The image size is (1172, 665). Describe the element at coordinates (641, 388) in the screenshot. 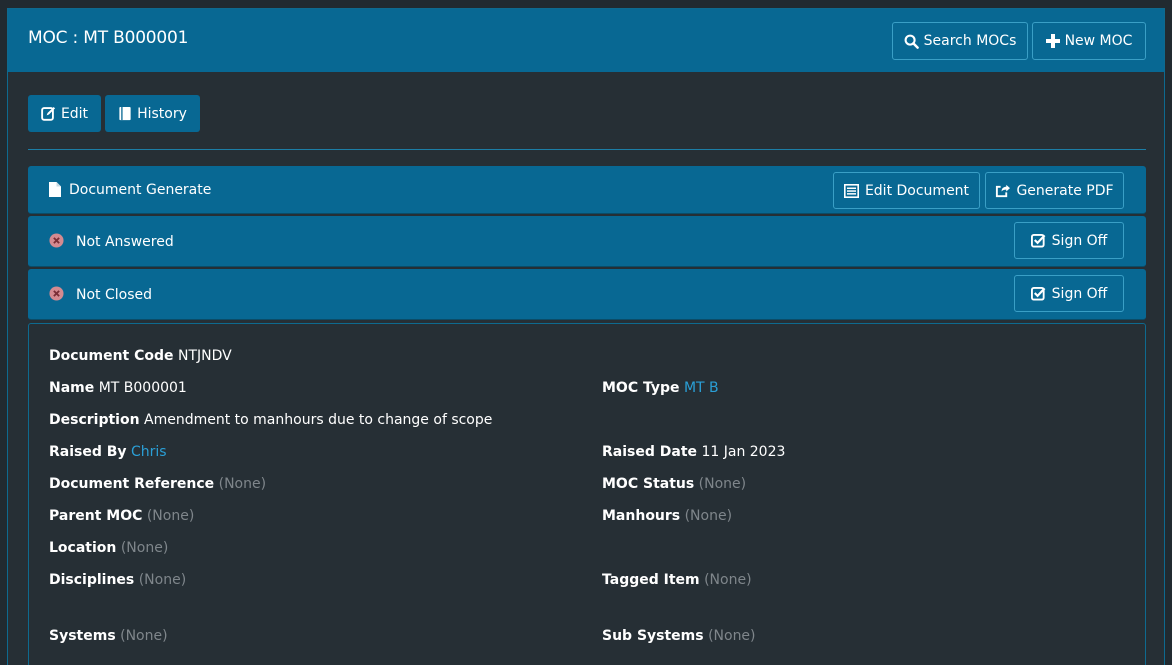

I see `field-label: MOC Type` at that location.